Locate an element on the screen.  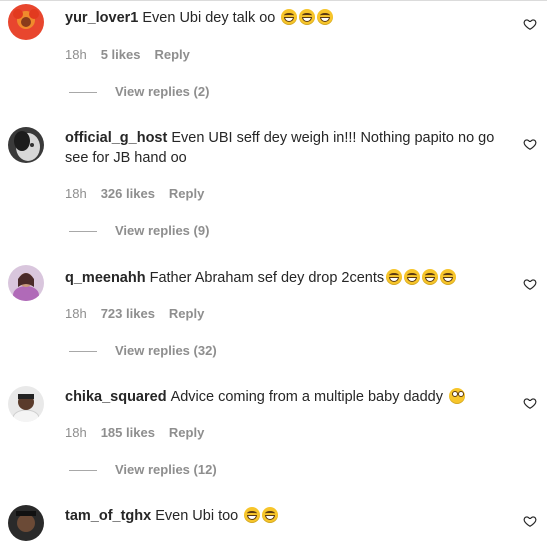
comment-body: Even Ubi too is located at coordinates (197, 516).